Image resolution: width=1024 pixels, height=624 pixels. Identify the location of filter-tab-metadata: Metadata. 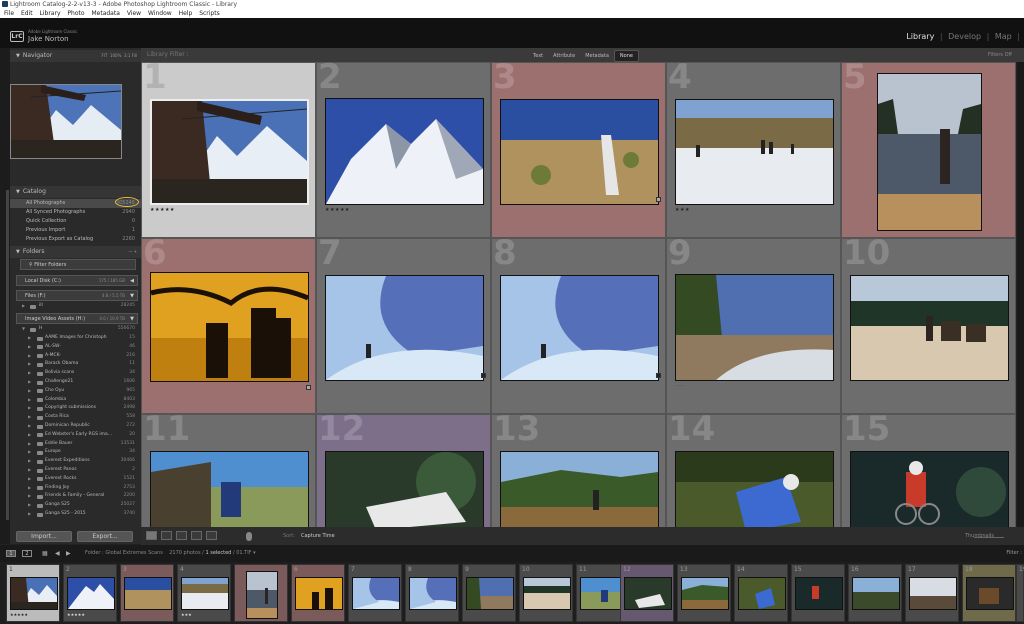
(597, 56).